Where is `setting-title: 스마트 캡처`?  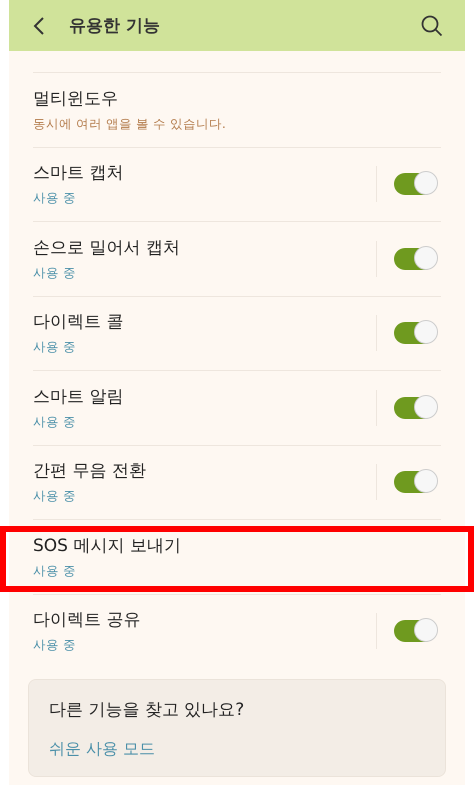 setting-title: 스마트 캡처 is located at coordinates (204, 172).